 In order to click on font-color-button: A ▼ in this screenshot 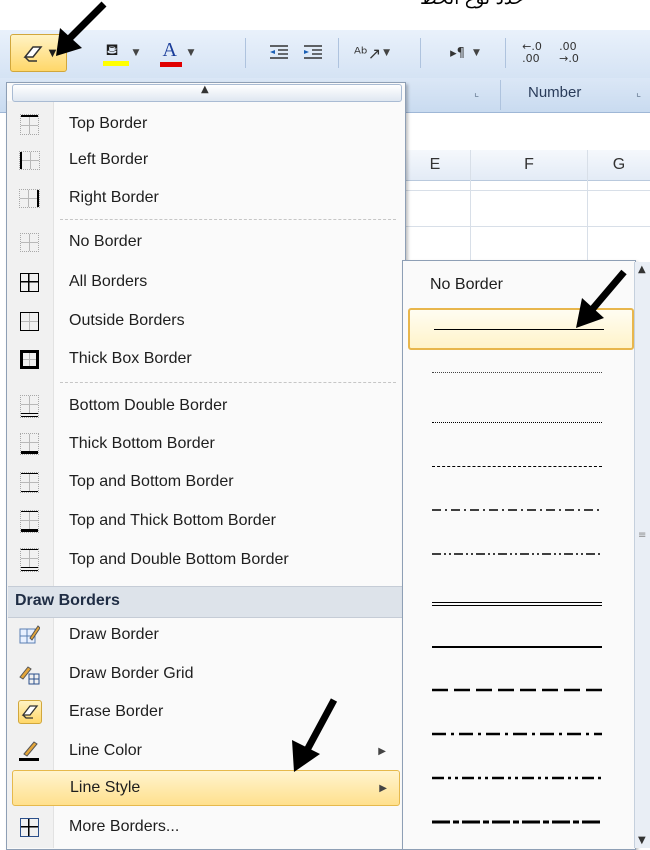, I will do `click(177, 53)`.